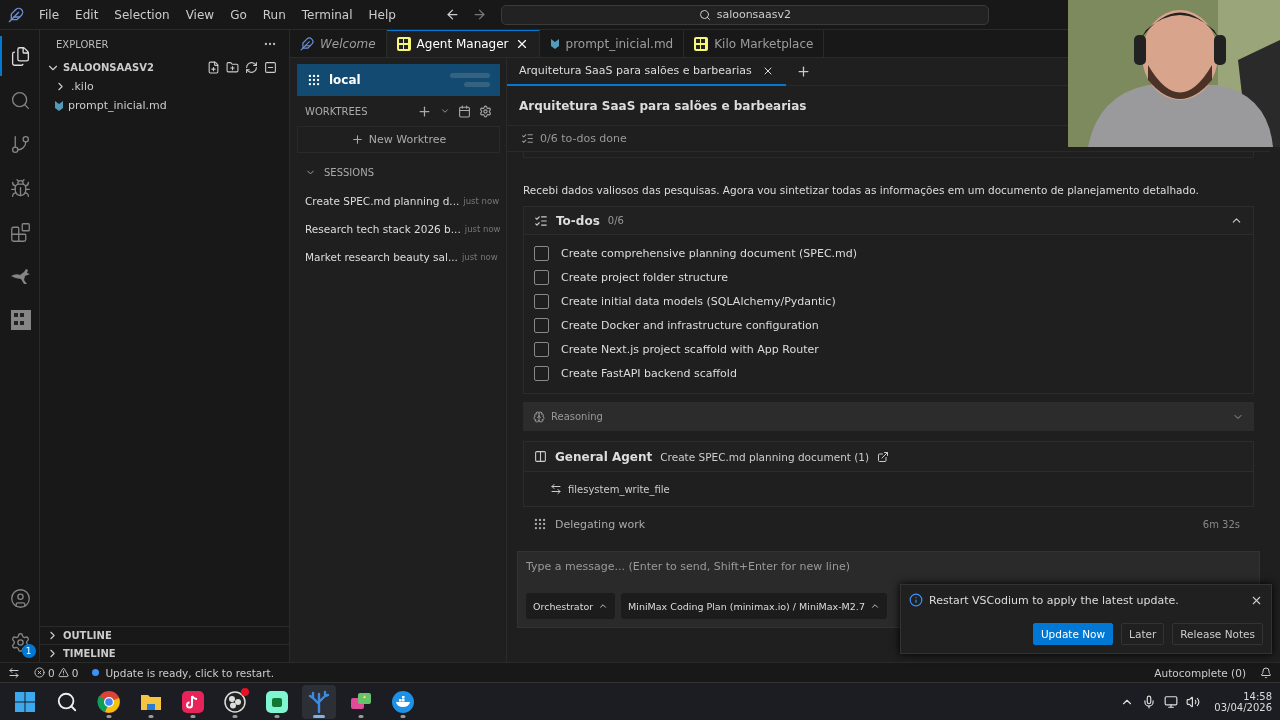  Describe the element at coordinates (89, 653) in the screenshot. I see `section-header: TIMELINE` at that location.